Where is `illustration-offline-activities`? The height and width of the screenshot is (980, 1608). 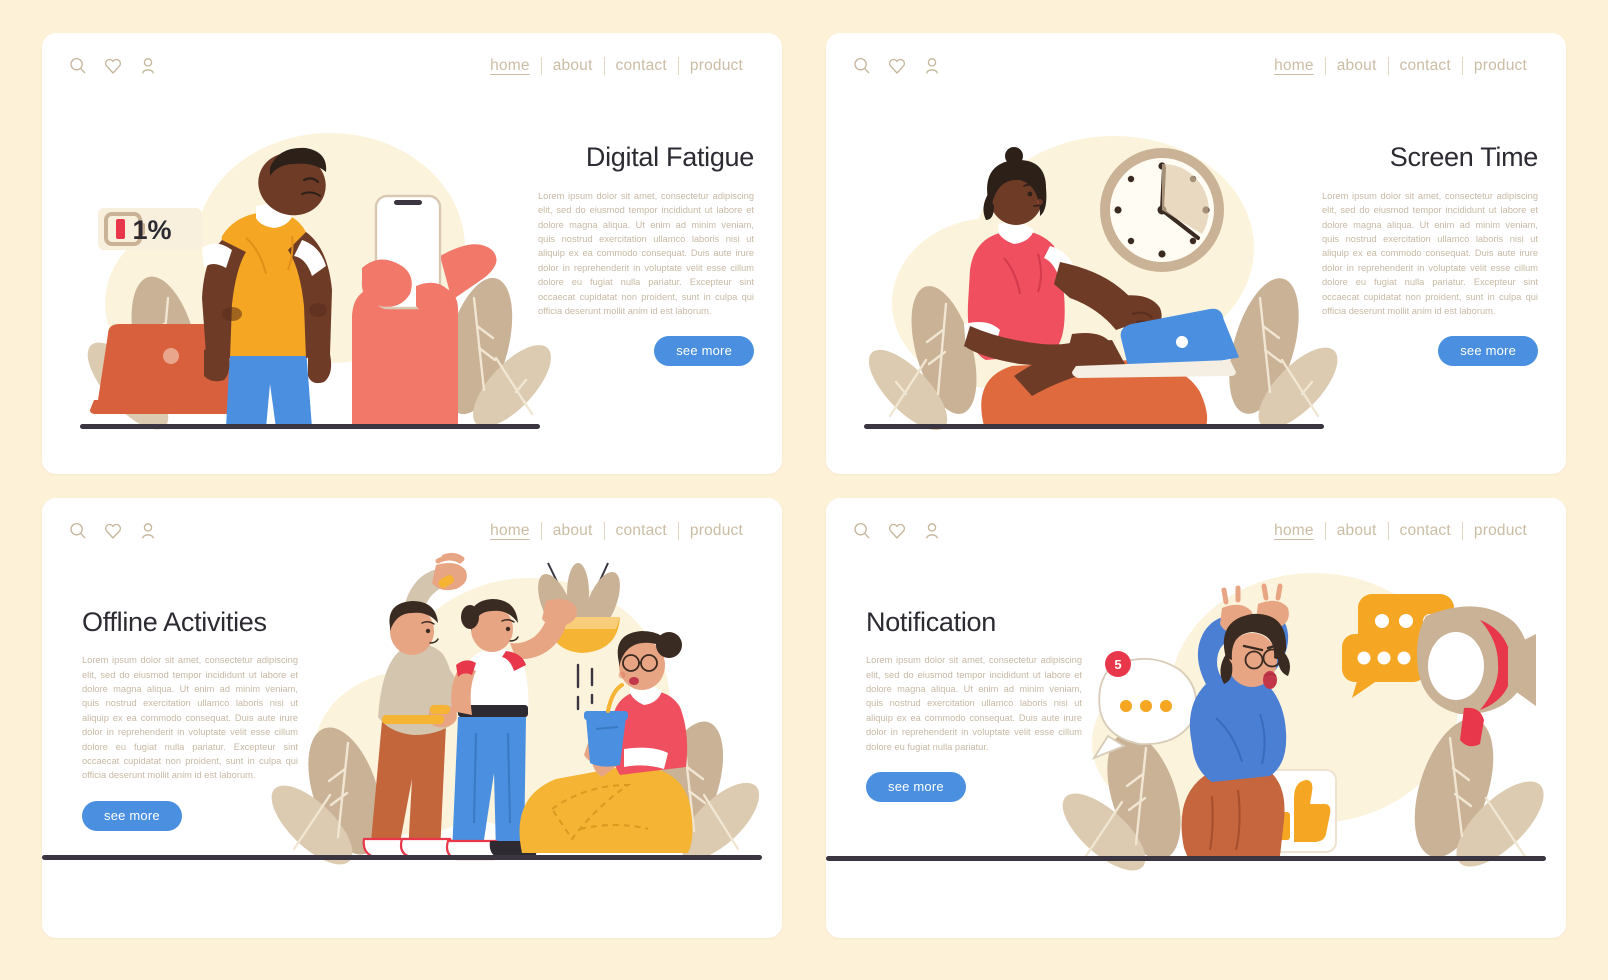
illustration-offline-activities is located at coordinates (402, 708).